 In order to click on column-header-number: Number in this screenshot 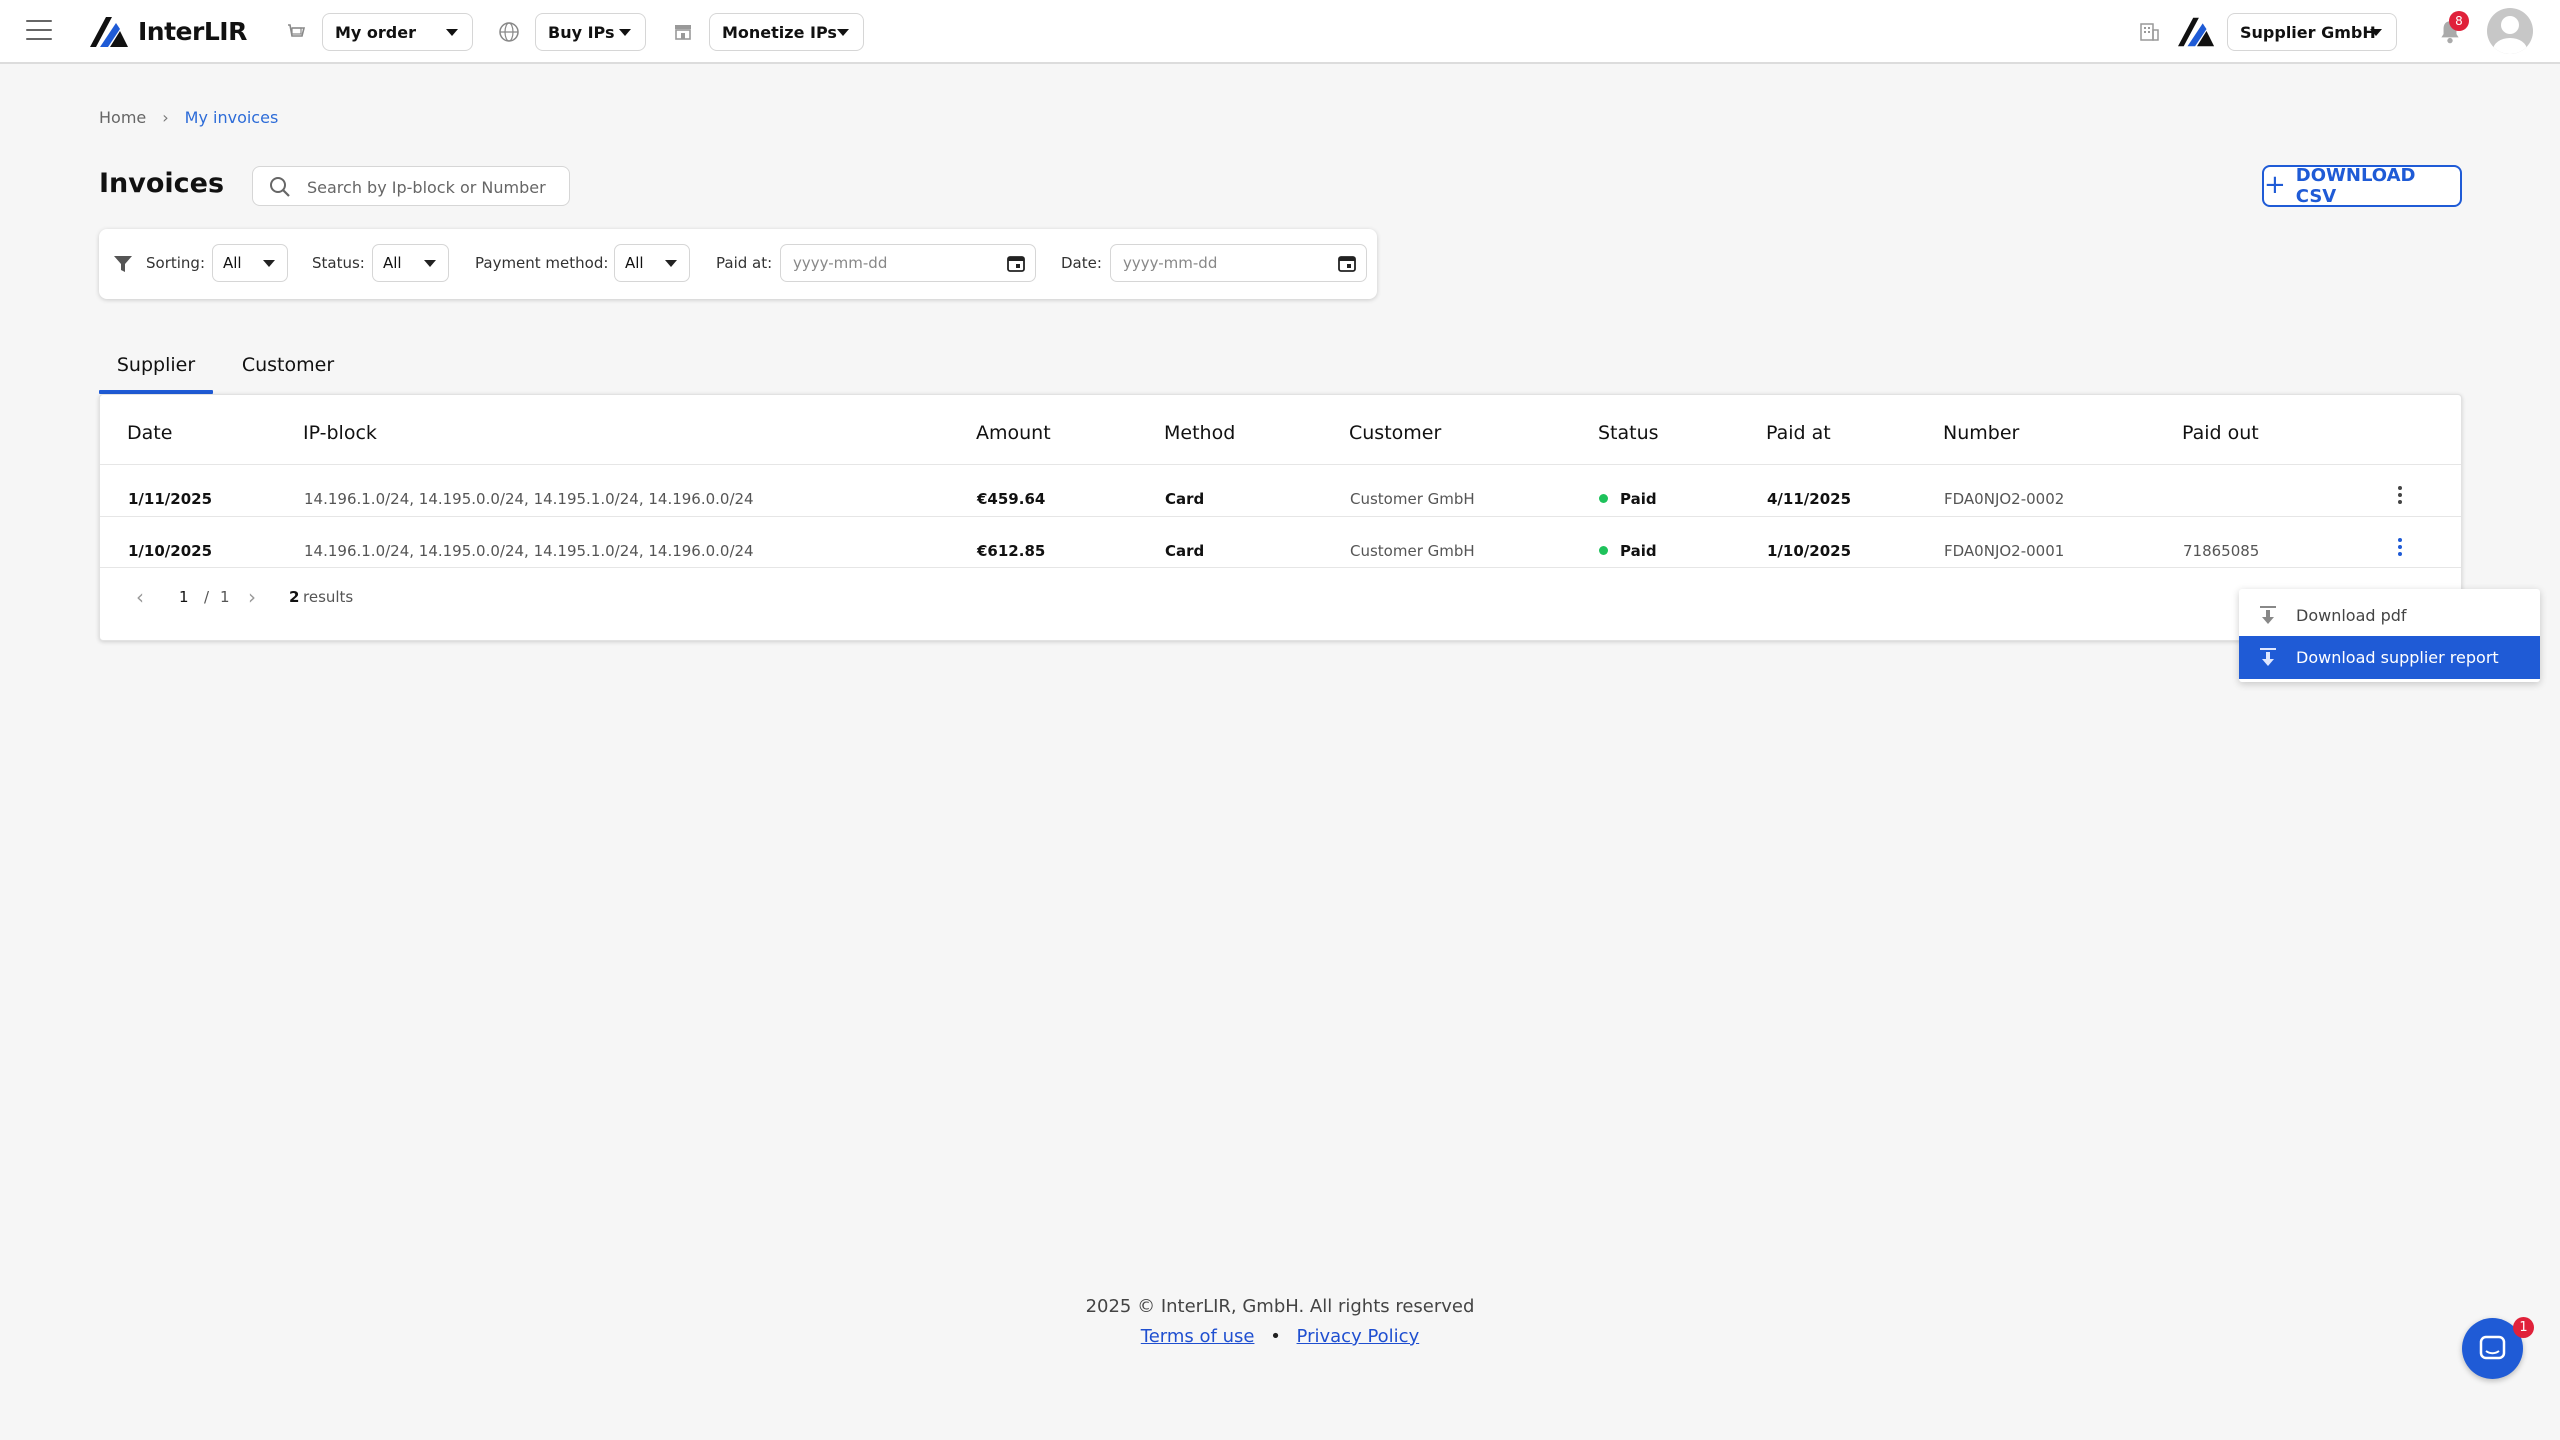, I will do `click(1981, 433)`.